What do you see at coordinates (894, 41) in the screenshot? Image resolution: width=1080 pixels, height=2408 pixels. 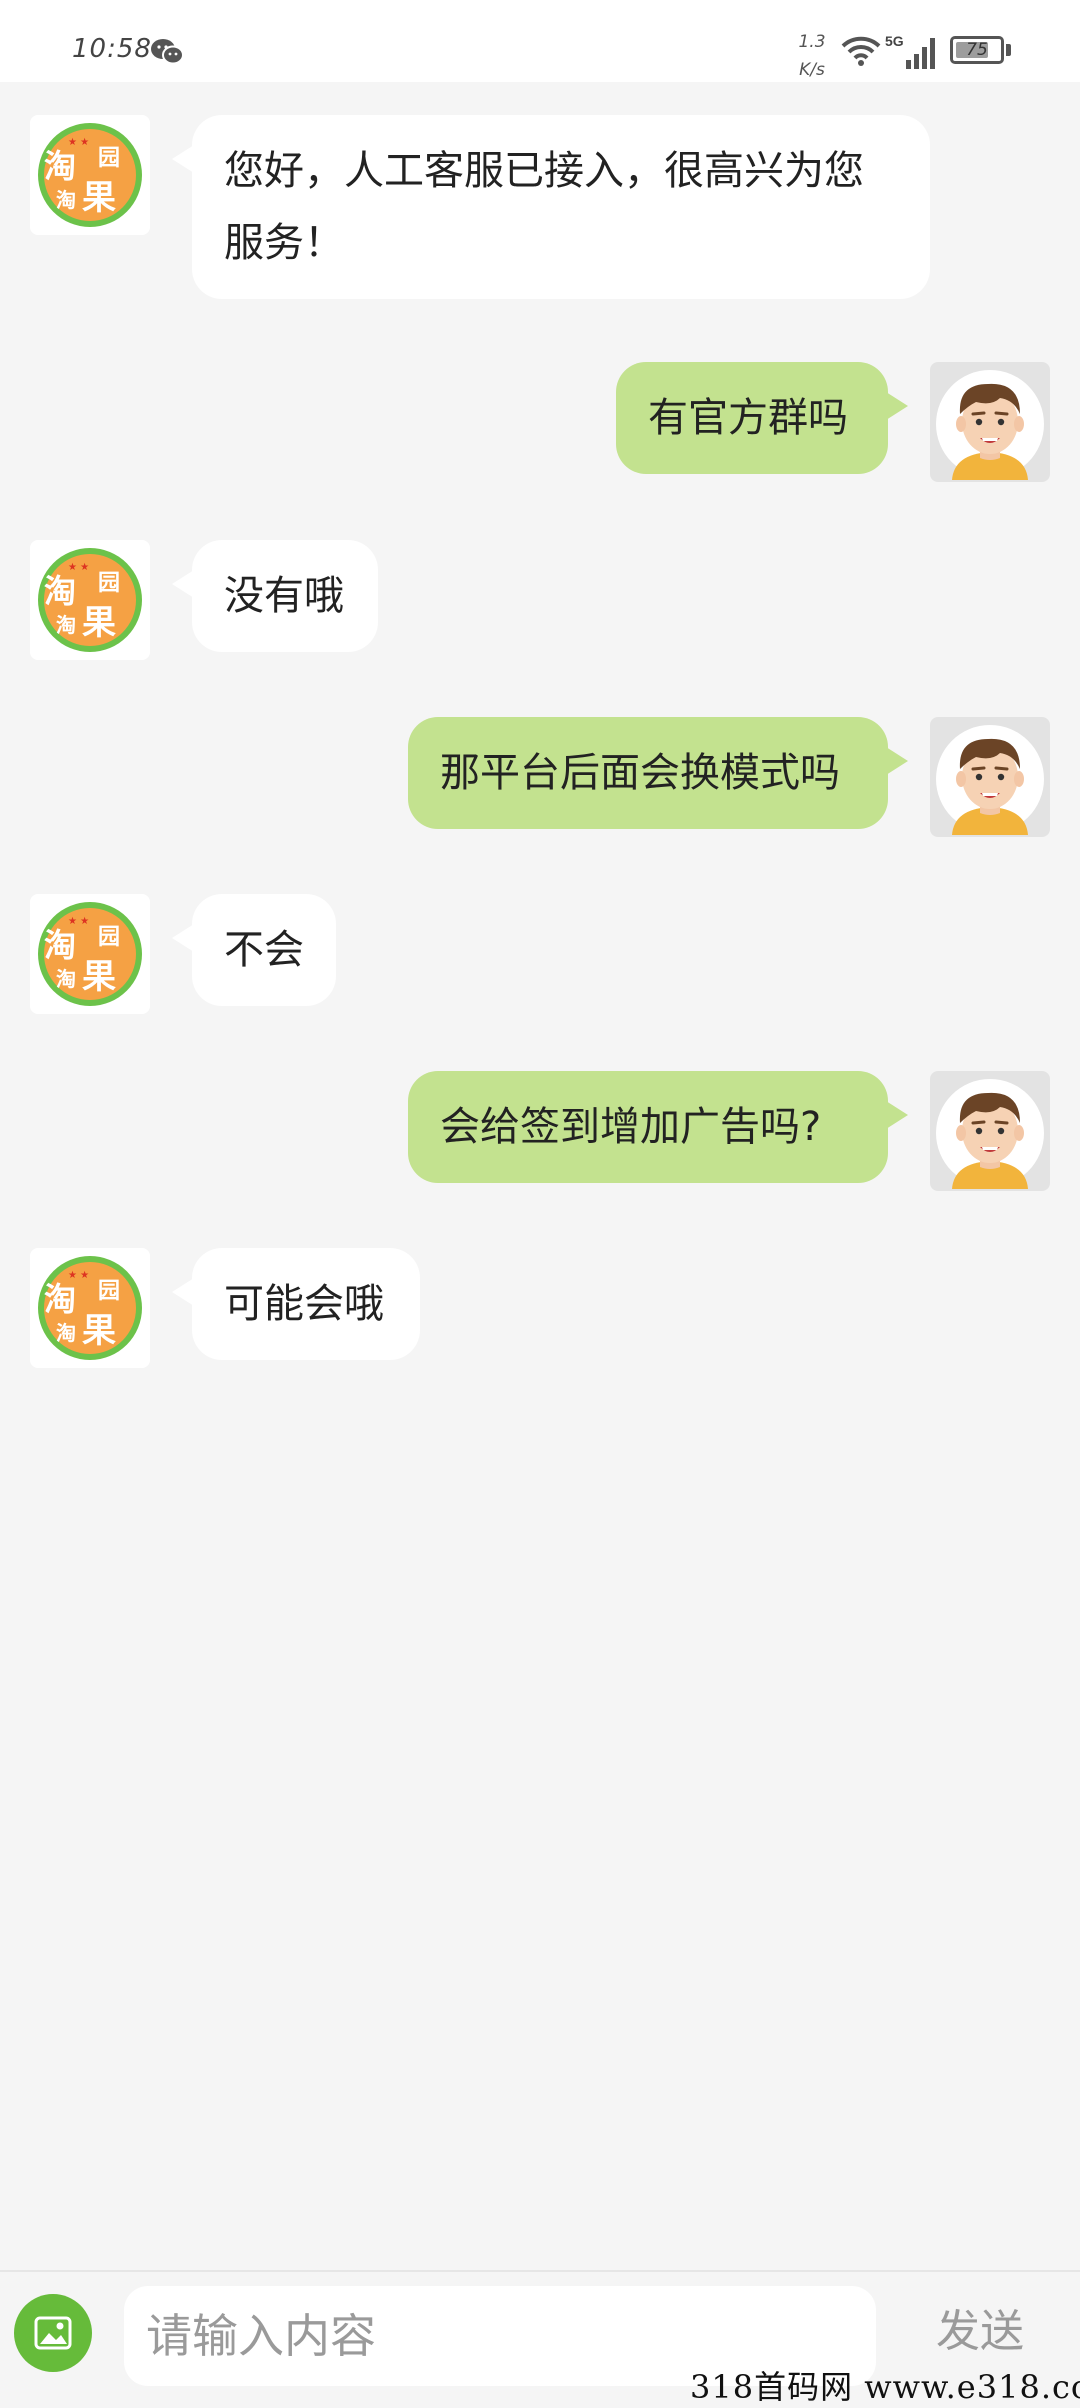 I see `network-type-label: 5G` at bounding box center [894, 41].